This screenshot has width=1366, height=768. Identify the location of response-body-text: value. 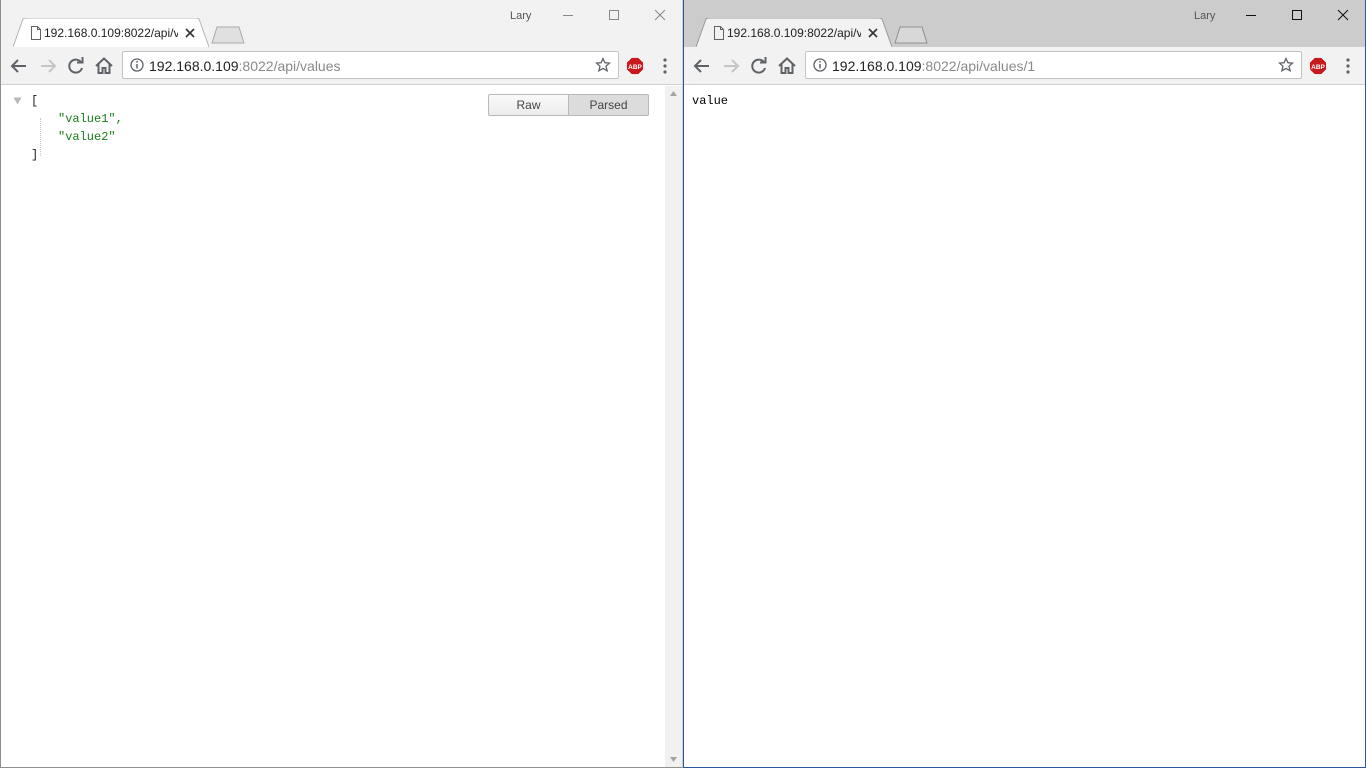
(710, 101).